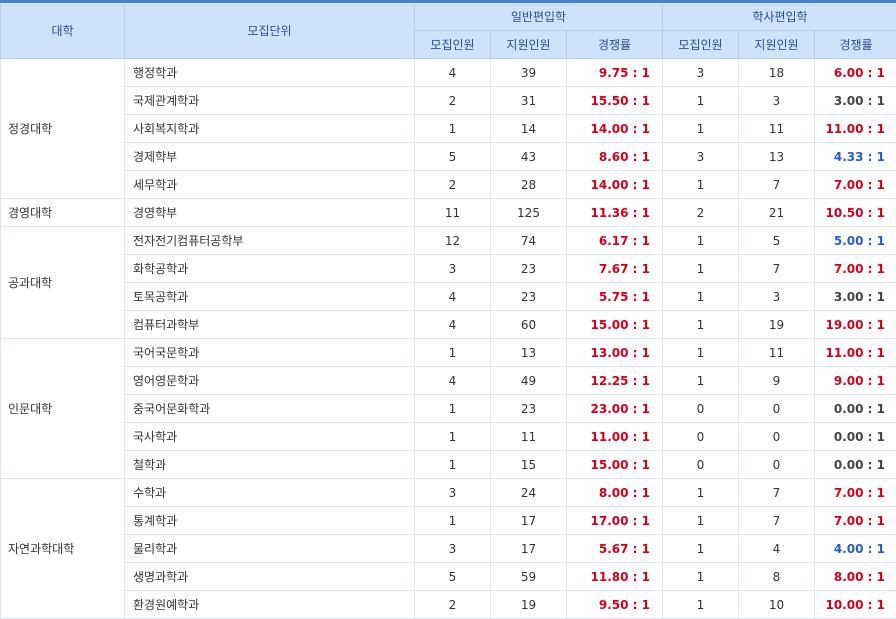 Image resolution: width=896 pixels, height=619 pixels. Describe the element at coordinates (777, 605) in the screenshot. I see `bachelor-applicants-cell: 10` at that location.